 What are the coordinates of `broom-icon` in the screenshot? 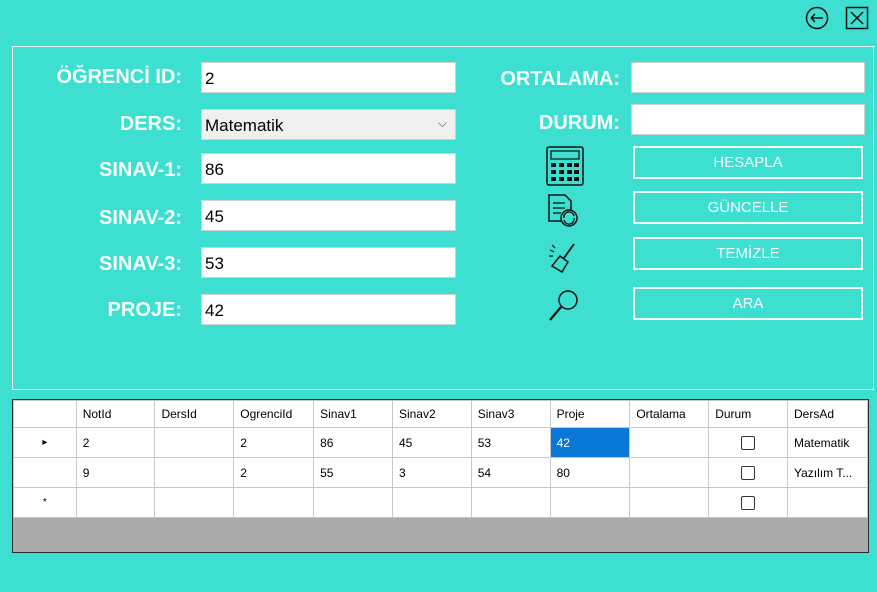 It's located at (564, 258).